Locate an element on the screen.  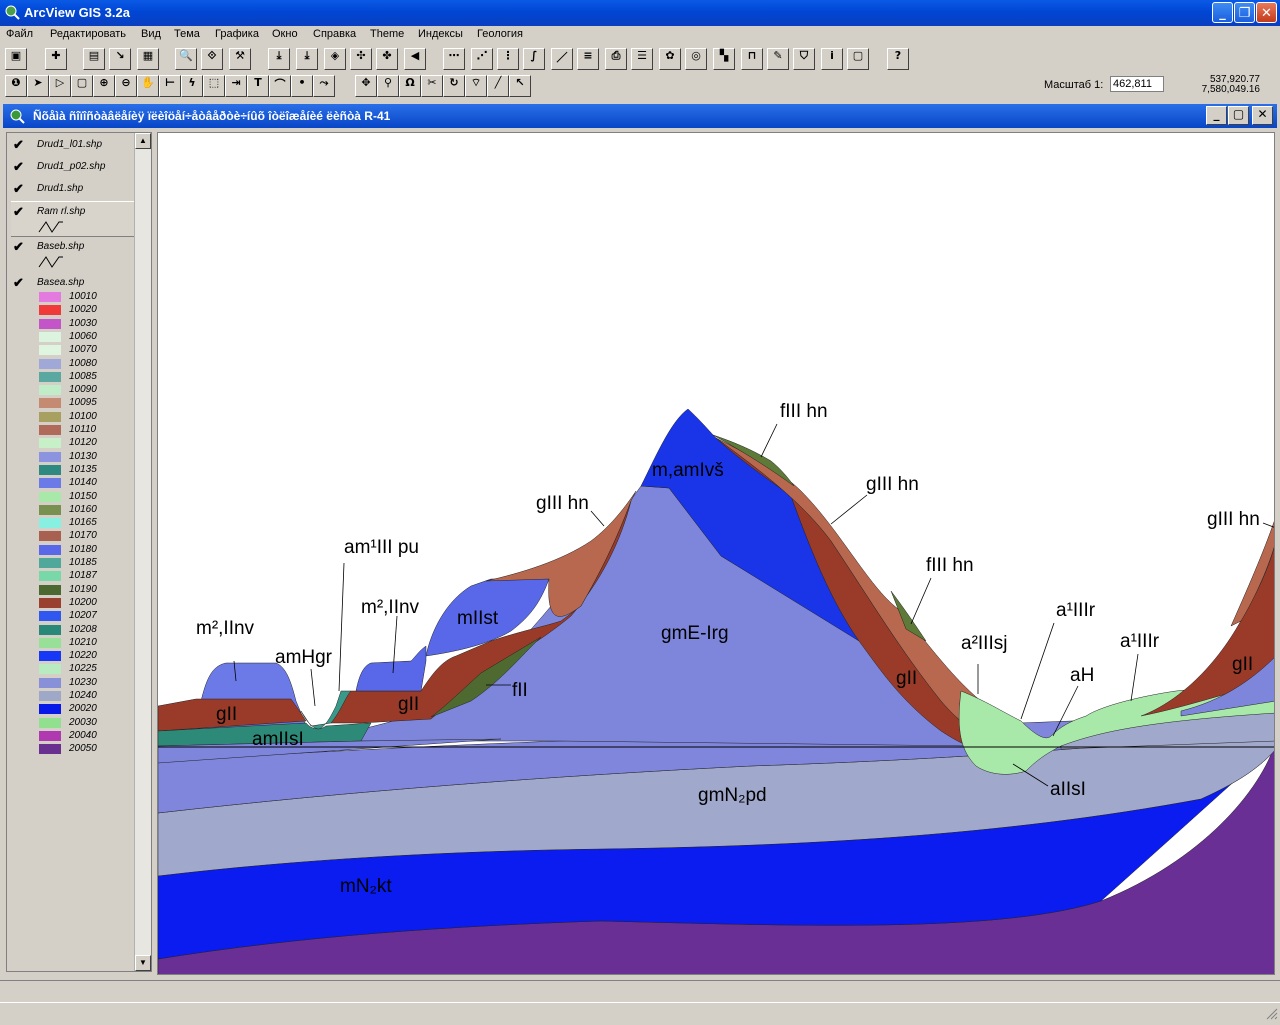
list-icon: ≡ is located at coordinates (588, 59).